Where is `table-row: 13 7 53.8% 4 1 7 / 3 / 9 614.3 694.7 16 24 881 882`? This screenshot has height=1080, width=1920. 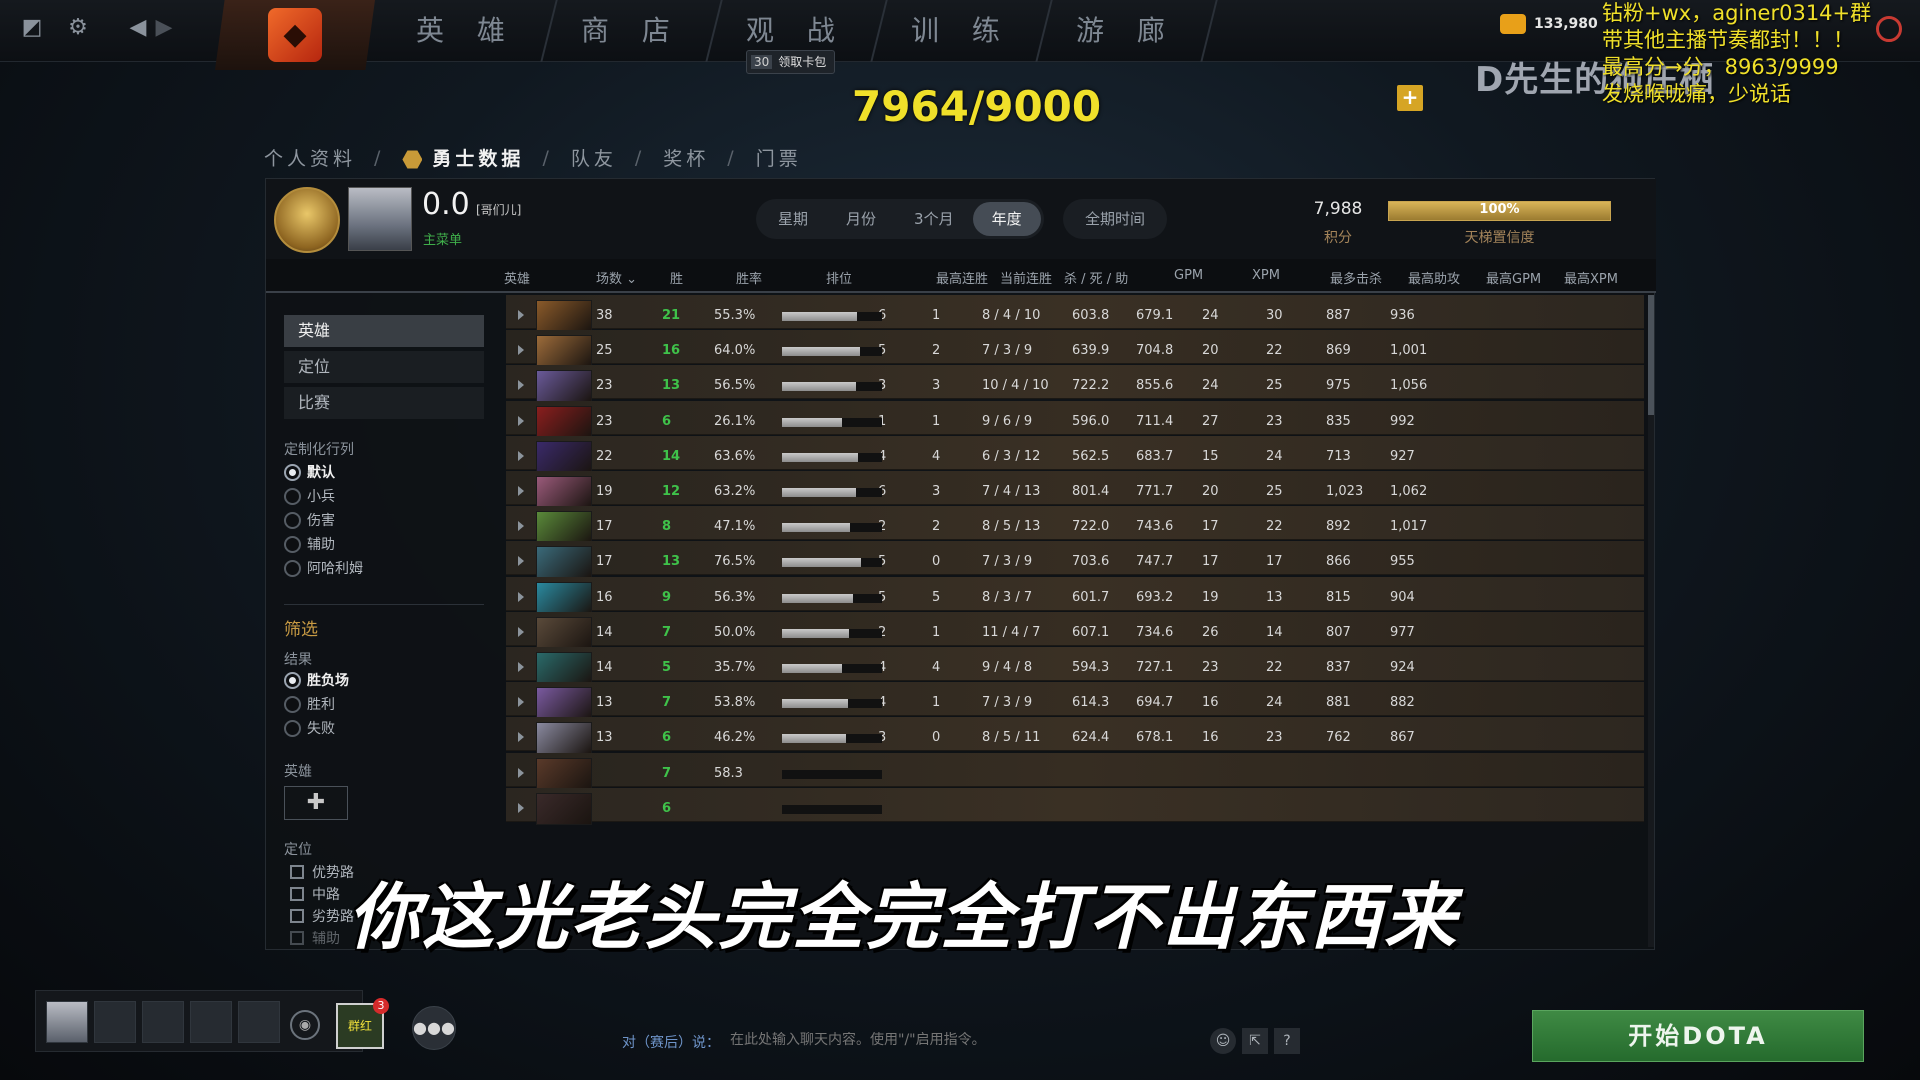
table-row: 13 7 53.8% 4 1 7 / 3 / 9 614.3 694.7 16 24 881 882 is located at coordinates (1075, 701).